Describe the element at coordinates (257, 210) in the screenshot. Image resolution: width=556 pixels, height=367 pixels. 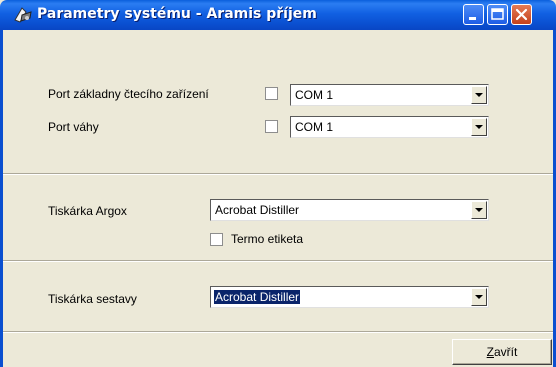
I see `argox-printer-value: Acrobat Distiller` at that location.